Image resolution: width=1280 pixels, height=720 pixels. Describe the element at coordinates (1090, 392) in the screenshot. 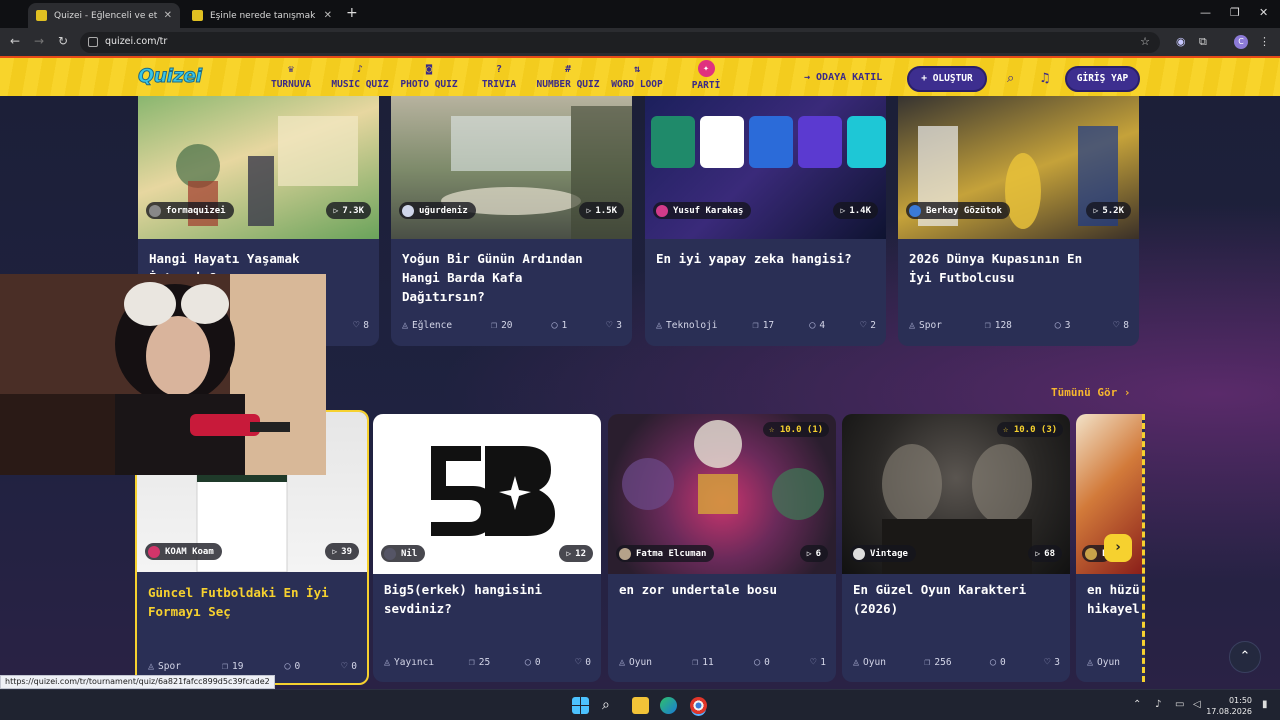

I see `see-all-link: Tümünü Gör ›` at that location.